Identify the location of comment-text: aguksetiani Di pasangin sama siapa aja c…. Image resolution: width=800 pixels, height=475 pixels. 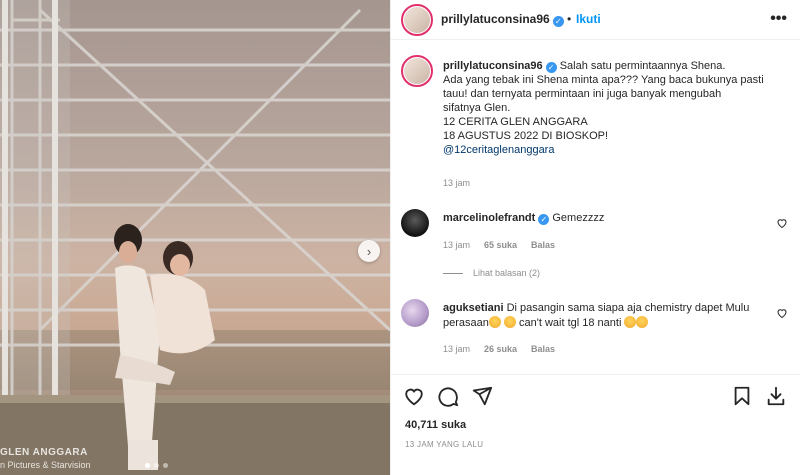
(608, 316).